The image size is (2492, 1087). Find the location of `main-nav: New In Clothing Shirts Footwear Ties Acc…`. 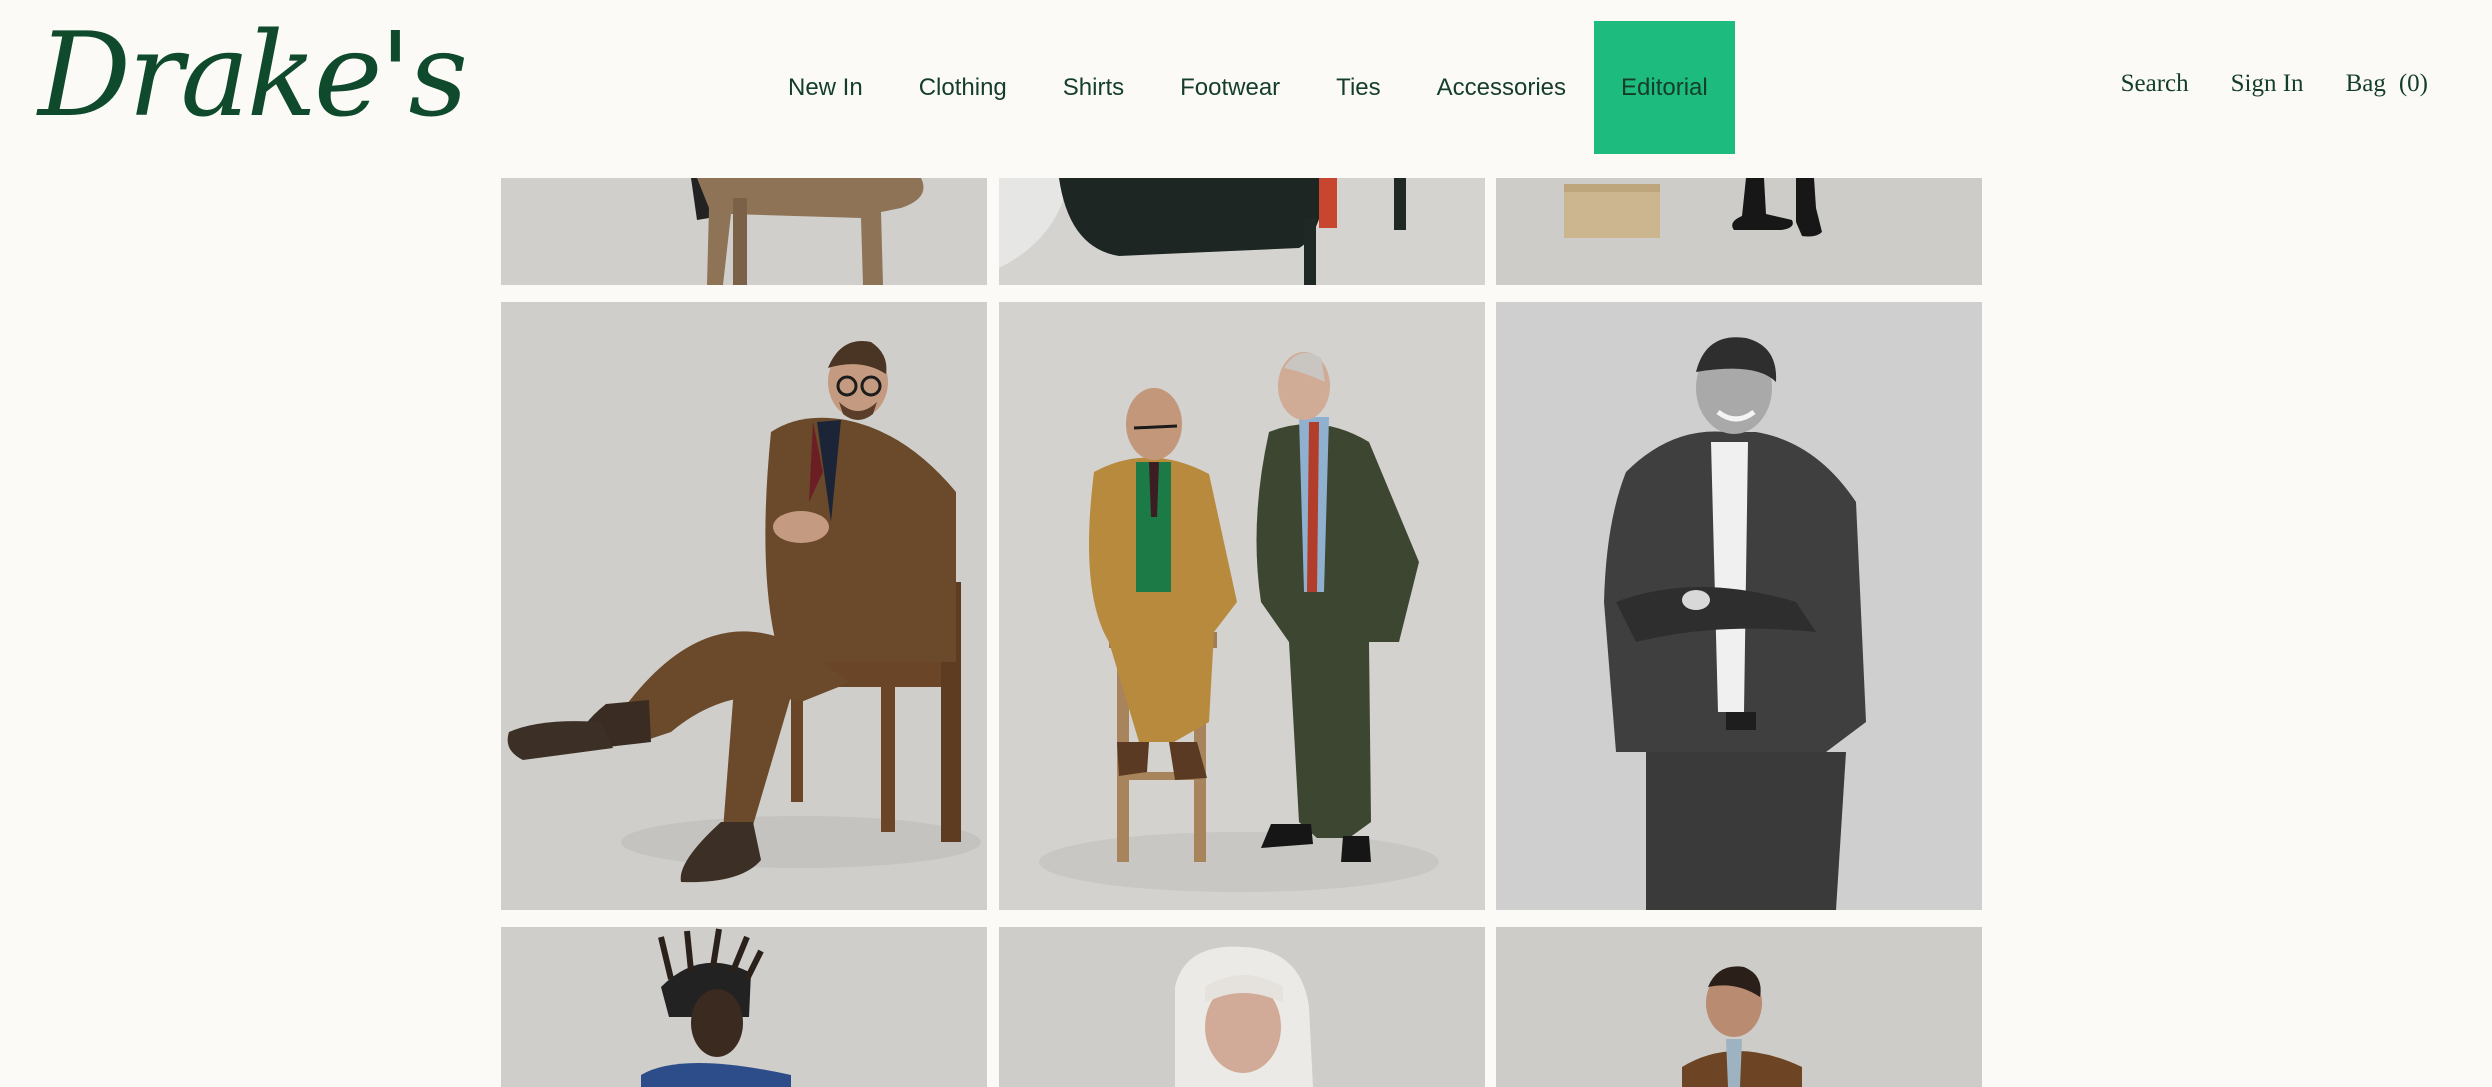

main-nav: New In Clothing Shirts Footwear Ties Acc… is located at coordinates (1247, 87).